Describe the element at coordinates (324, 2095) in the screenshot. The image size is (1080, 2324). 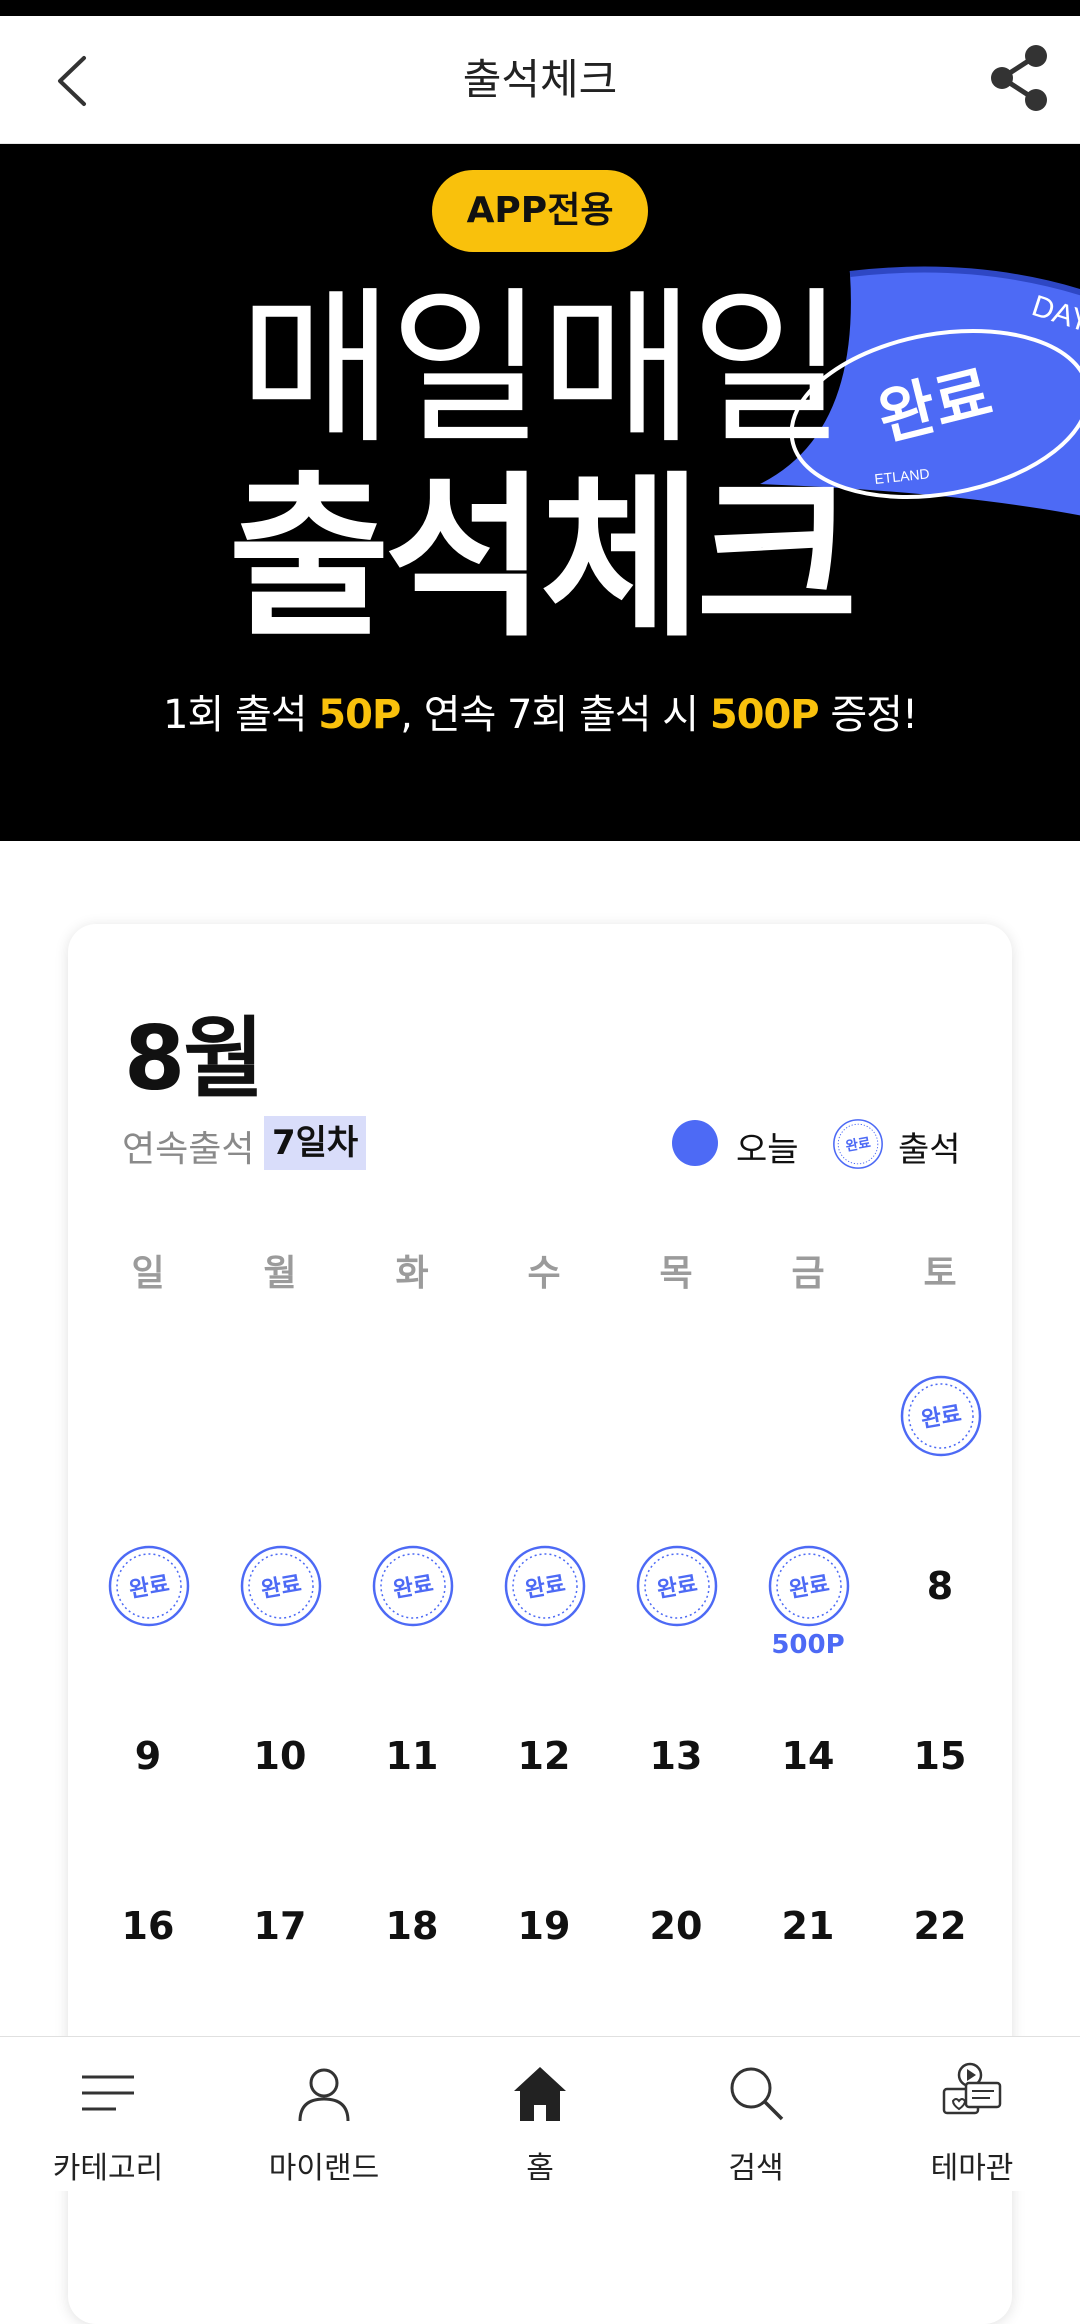
I see `user-icon` at that location.